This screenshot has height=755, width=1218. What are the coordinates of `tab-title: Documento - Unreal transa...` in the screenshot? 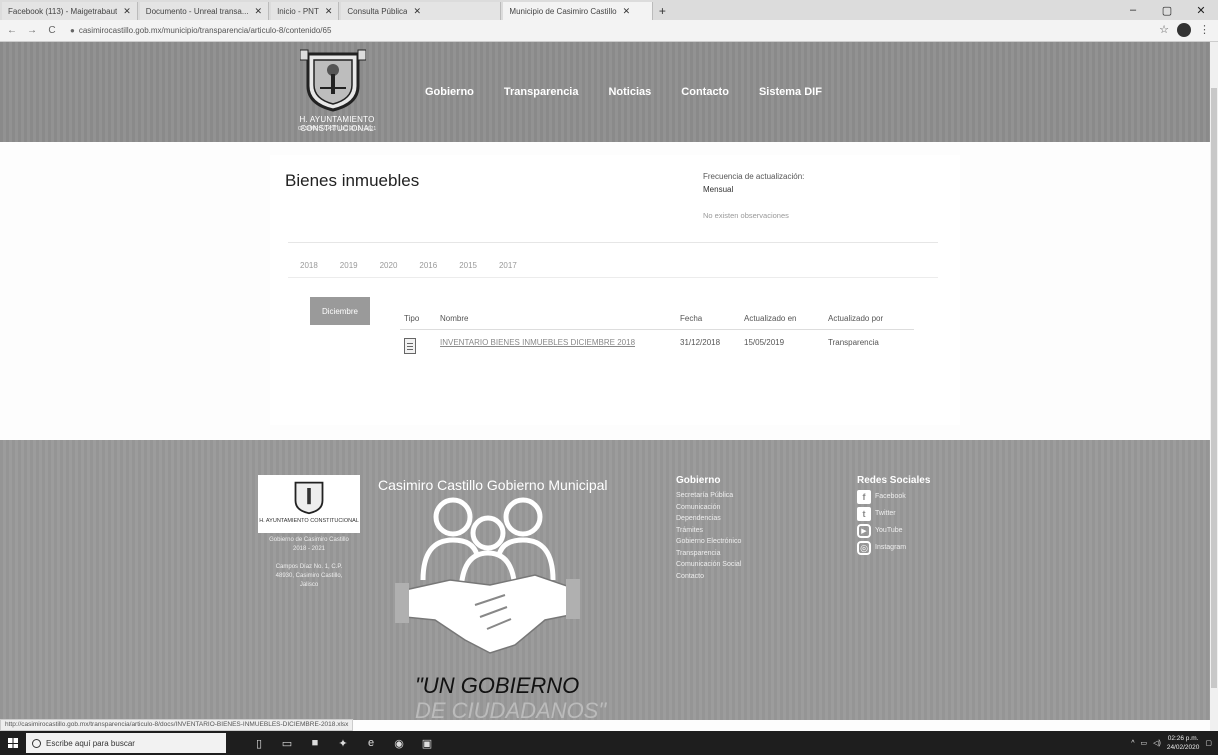 It's located at (197, 11).